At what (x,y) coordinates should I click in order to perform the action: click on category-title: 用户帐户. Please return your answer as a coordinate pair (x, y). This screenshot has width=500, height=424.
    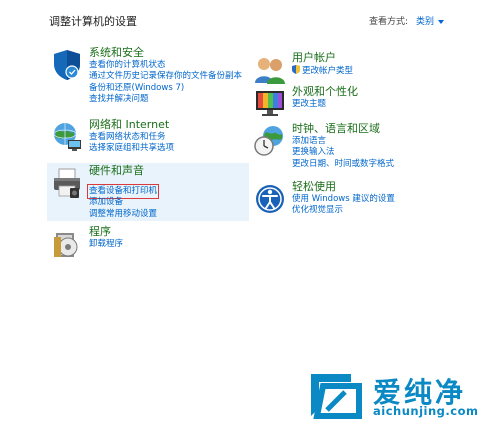
    Looking at the image, I should click on (370, 58).